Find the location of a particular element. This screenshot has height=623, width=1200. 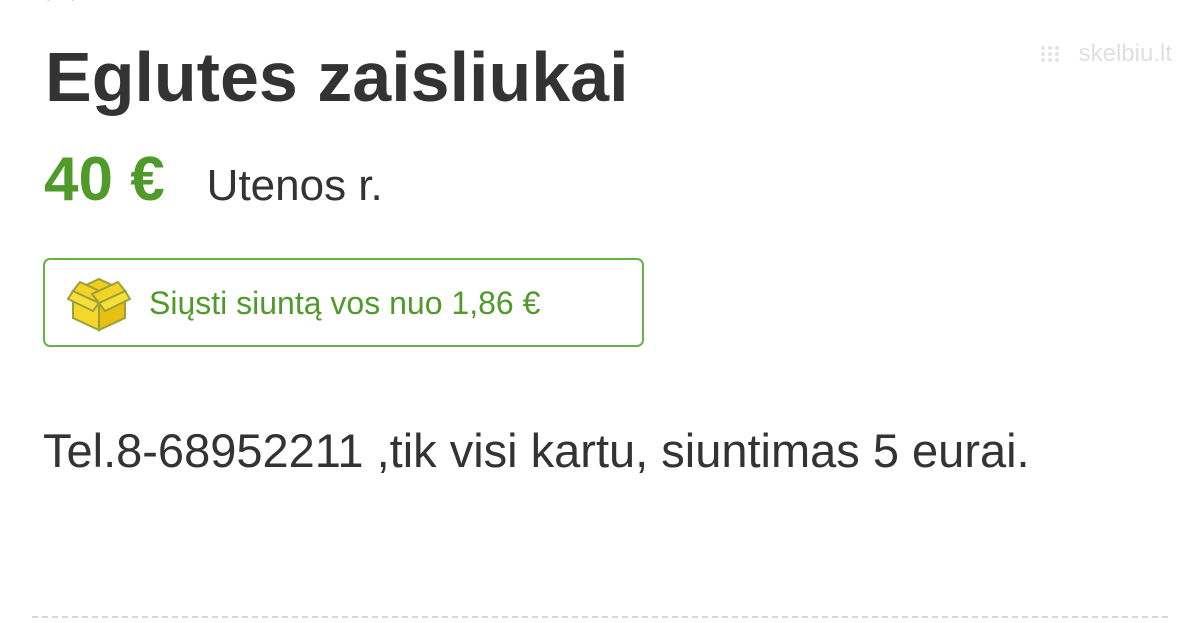

box-icon is located at coordinates (99, 304).